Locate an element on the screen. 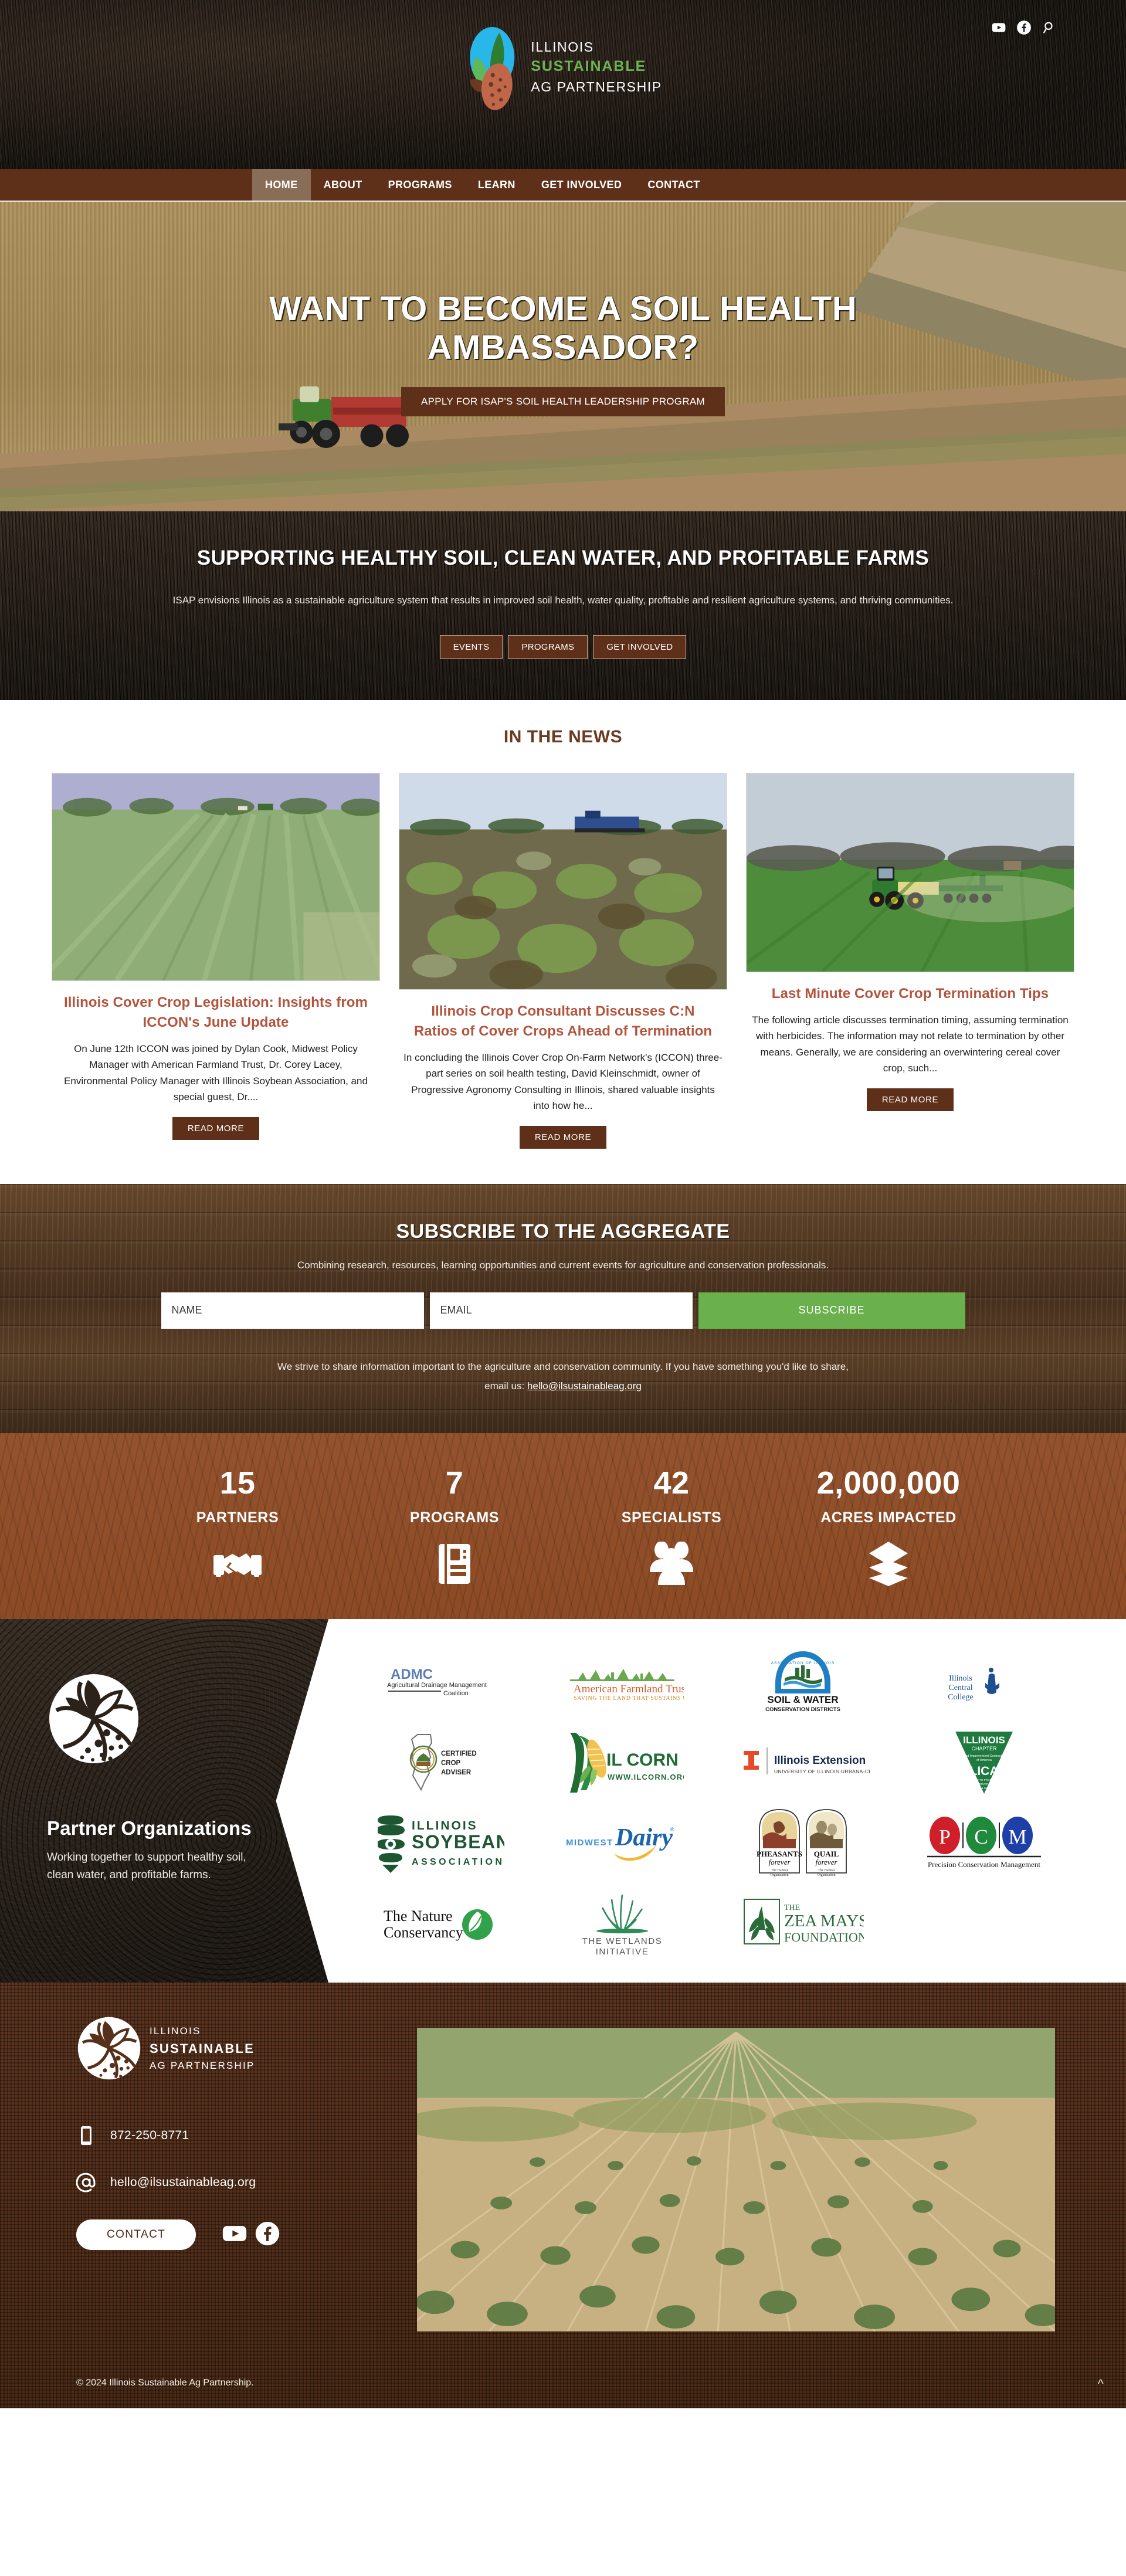 Image resolution: width=1126 pixels, height=2576 pixels. footer-phone: 872-250-8771 is located at coordinates (149, 2136).